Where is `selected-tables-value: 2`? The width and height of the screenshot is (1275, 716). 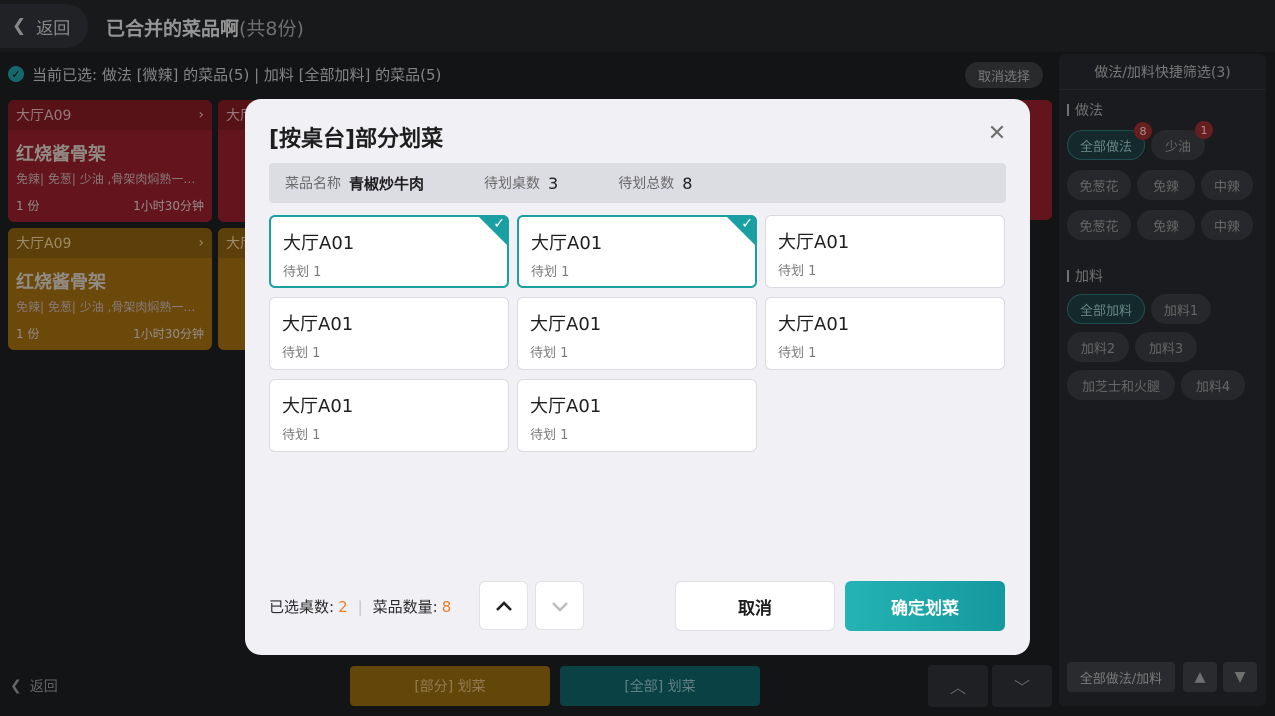
selected-tables-value: 2 is located at coordinates (343, 606).